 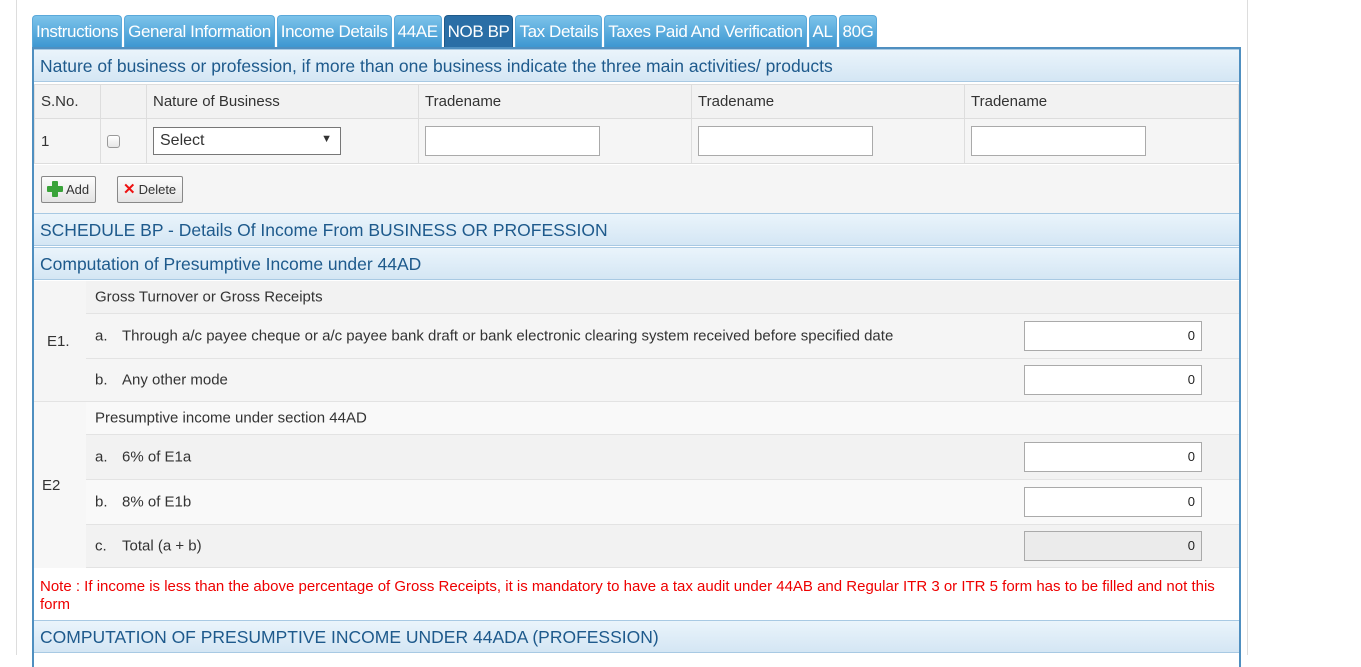 What do you see at coordinates (231, 418) in the screenshot?
I see `e2-title: Presumptive income under section 44AD` at bounding box center [231, 418].